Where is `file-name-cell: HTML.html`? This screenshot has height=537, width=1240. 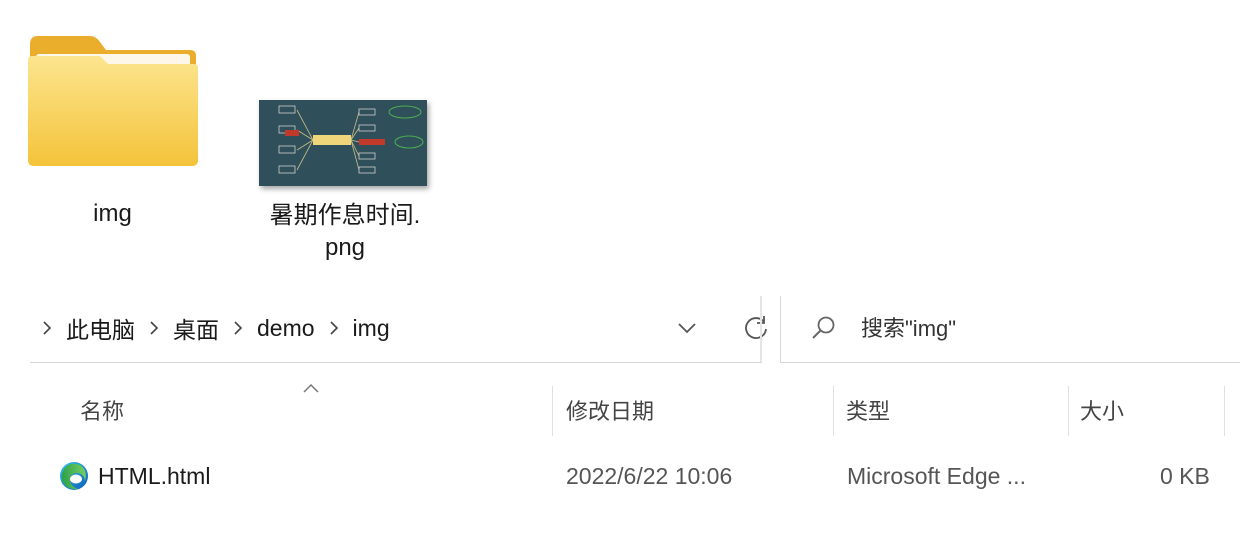
file-name-cell: HTML.html is located at coordinates (134, 476).